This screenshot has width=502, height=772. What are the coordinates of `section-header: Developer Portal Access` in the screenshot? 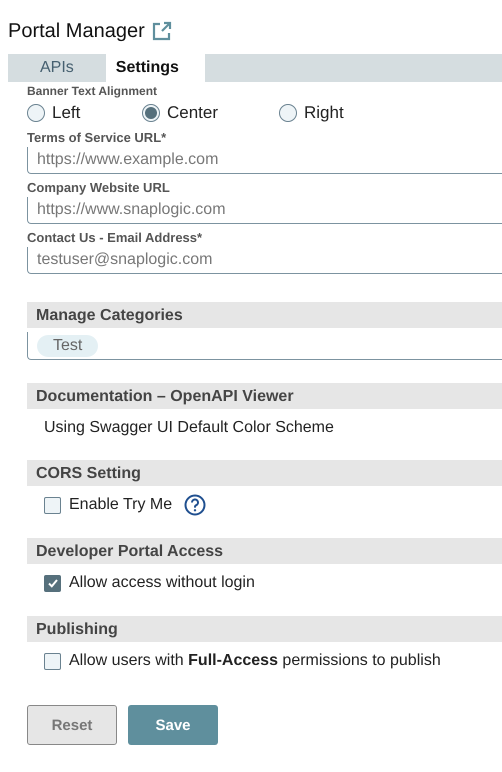 It's located at (264, 551).